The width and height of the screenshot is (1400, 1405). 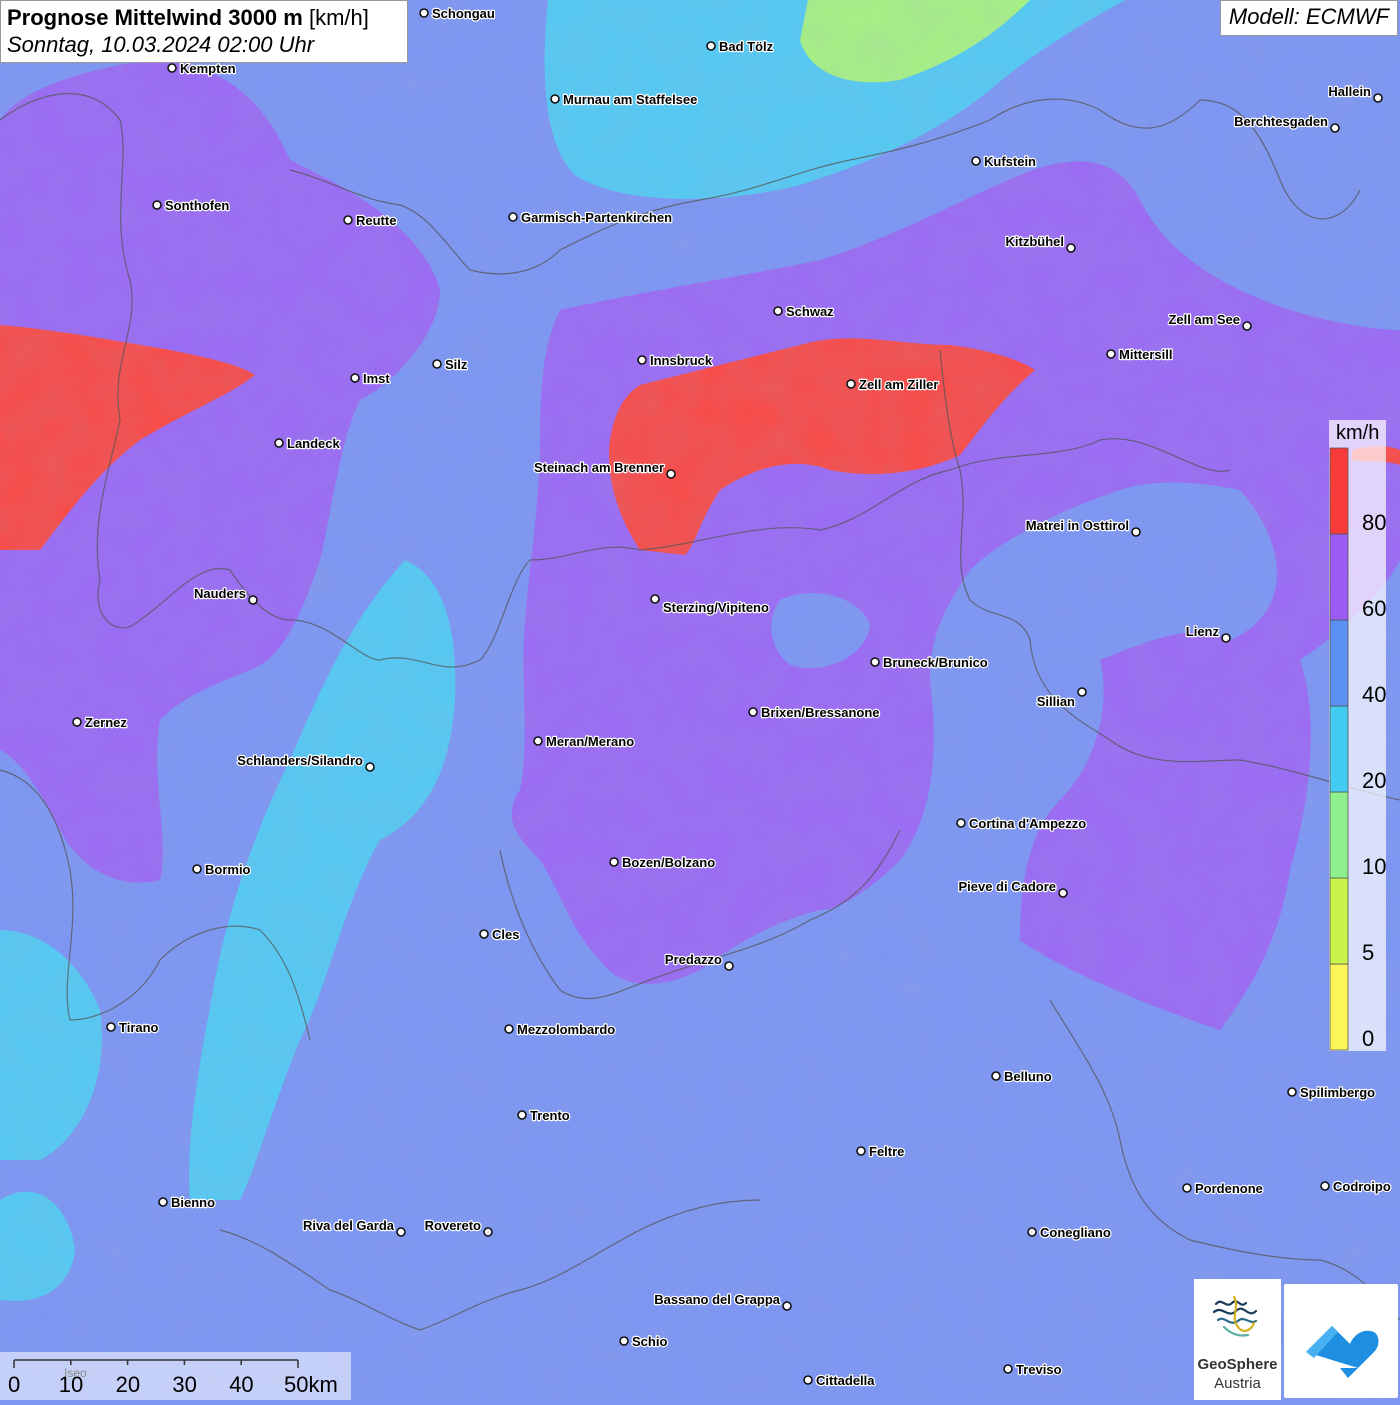 I want to click on legend-label-80: 80, so click(x=1374, y=522).